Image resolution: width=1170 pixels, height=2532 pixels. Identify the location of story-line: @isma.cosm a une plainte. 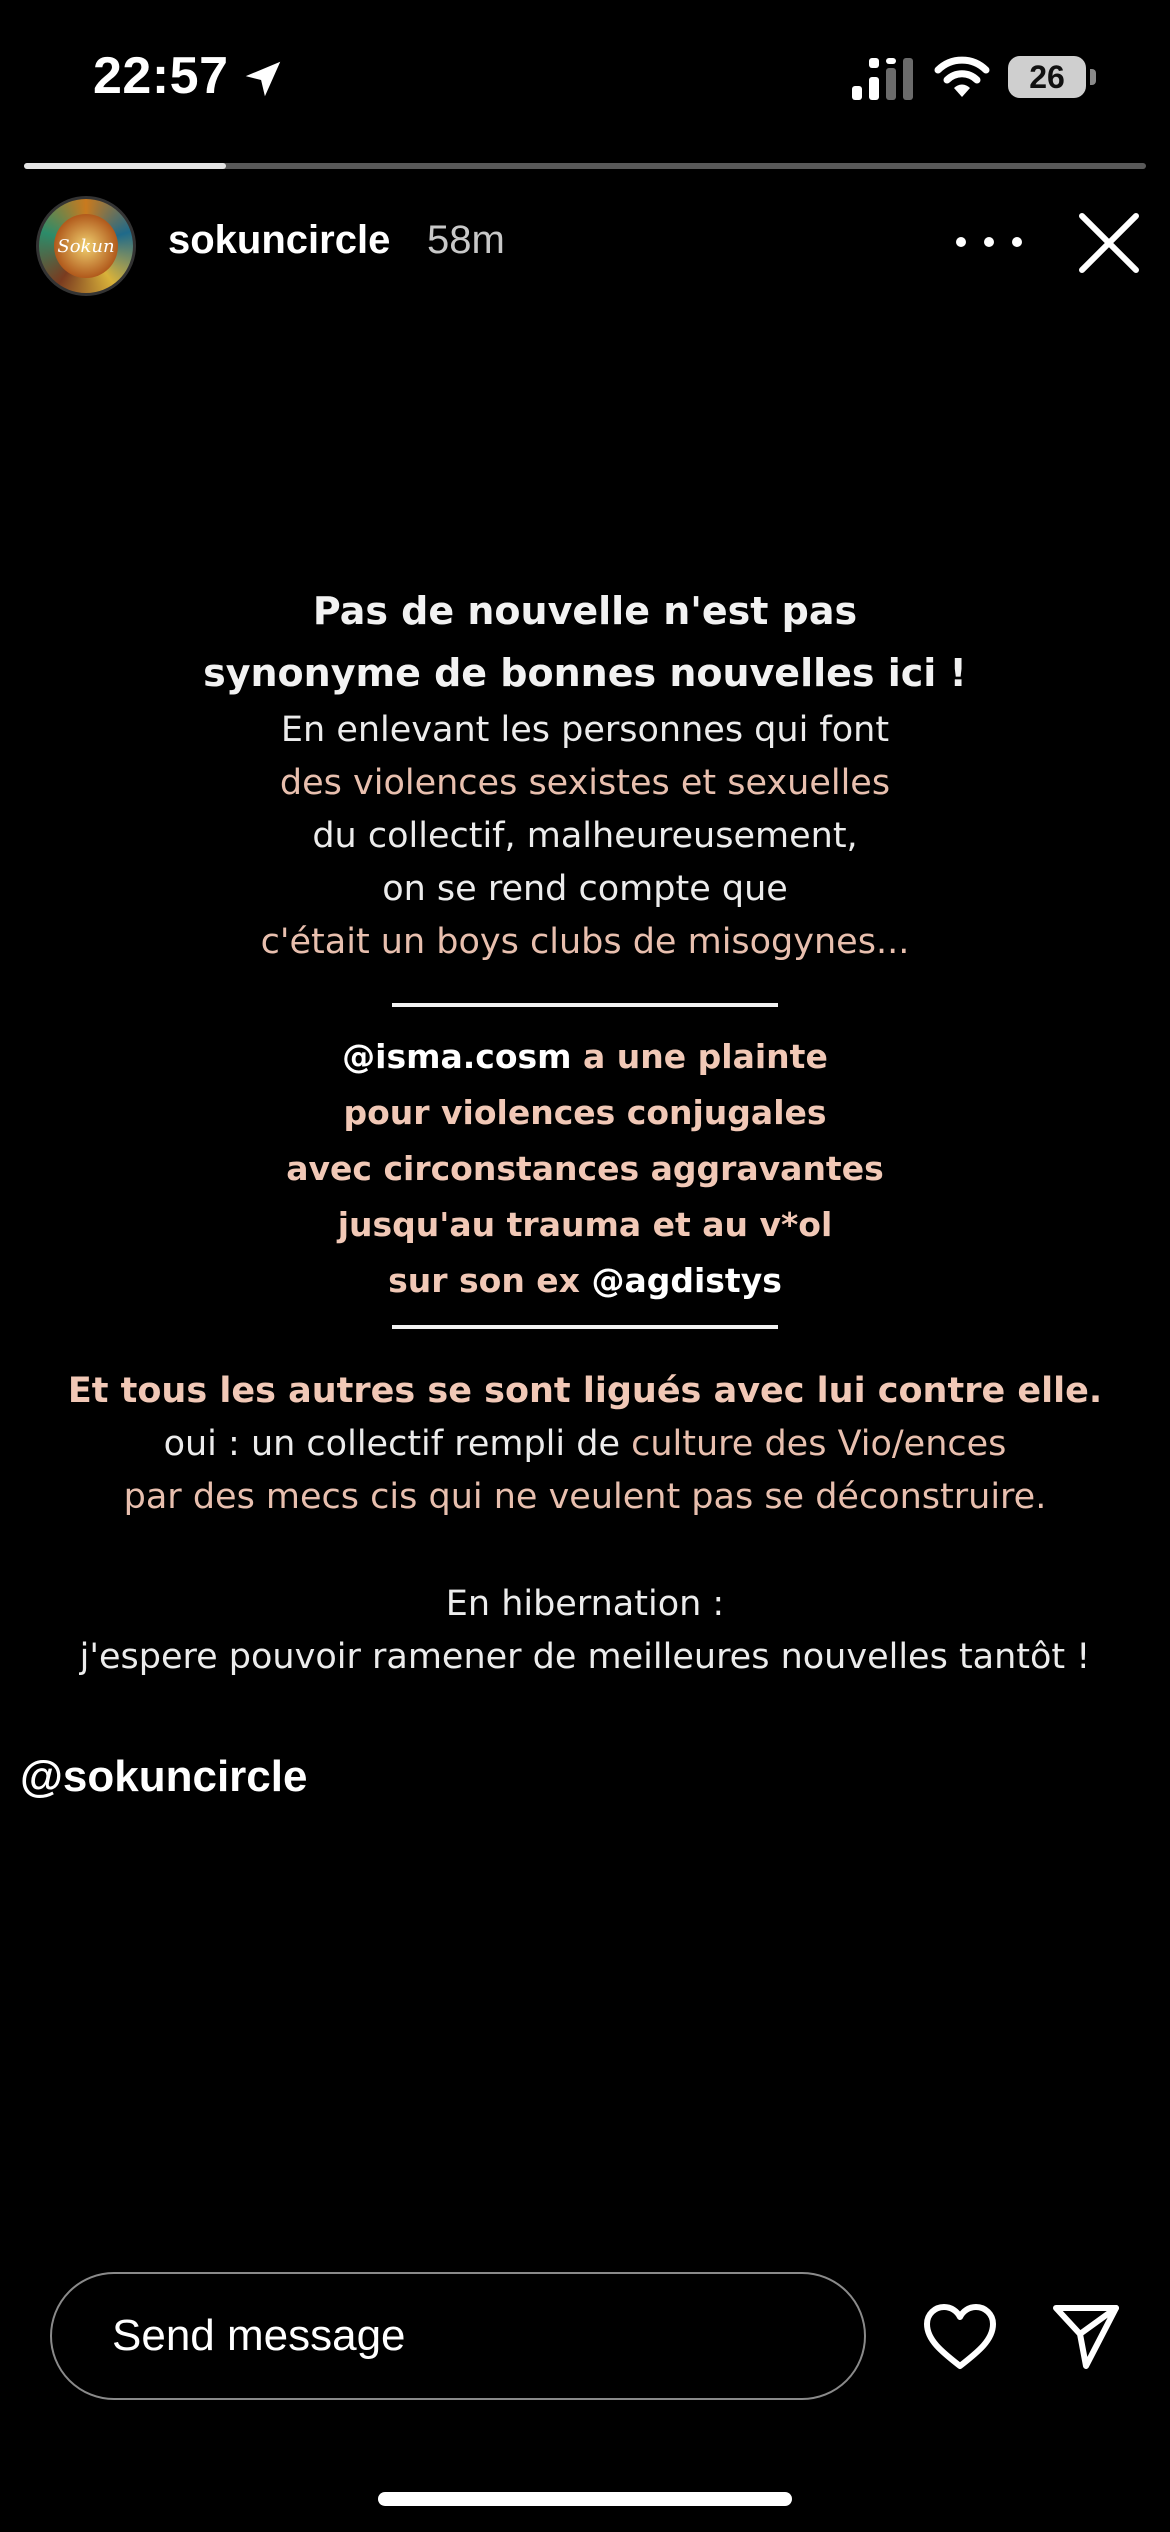
(585, 1057).